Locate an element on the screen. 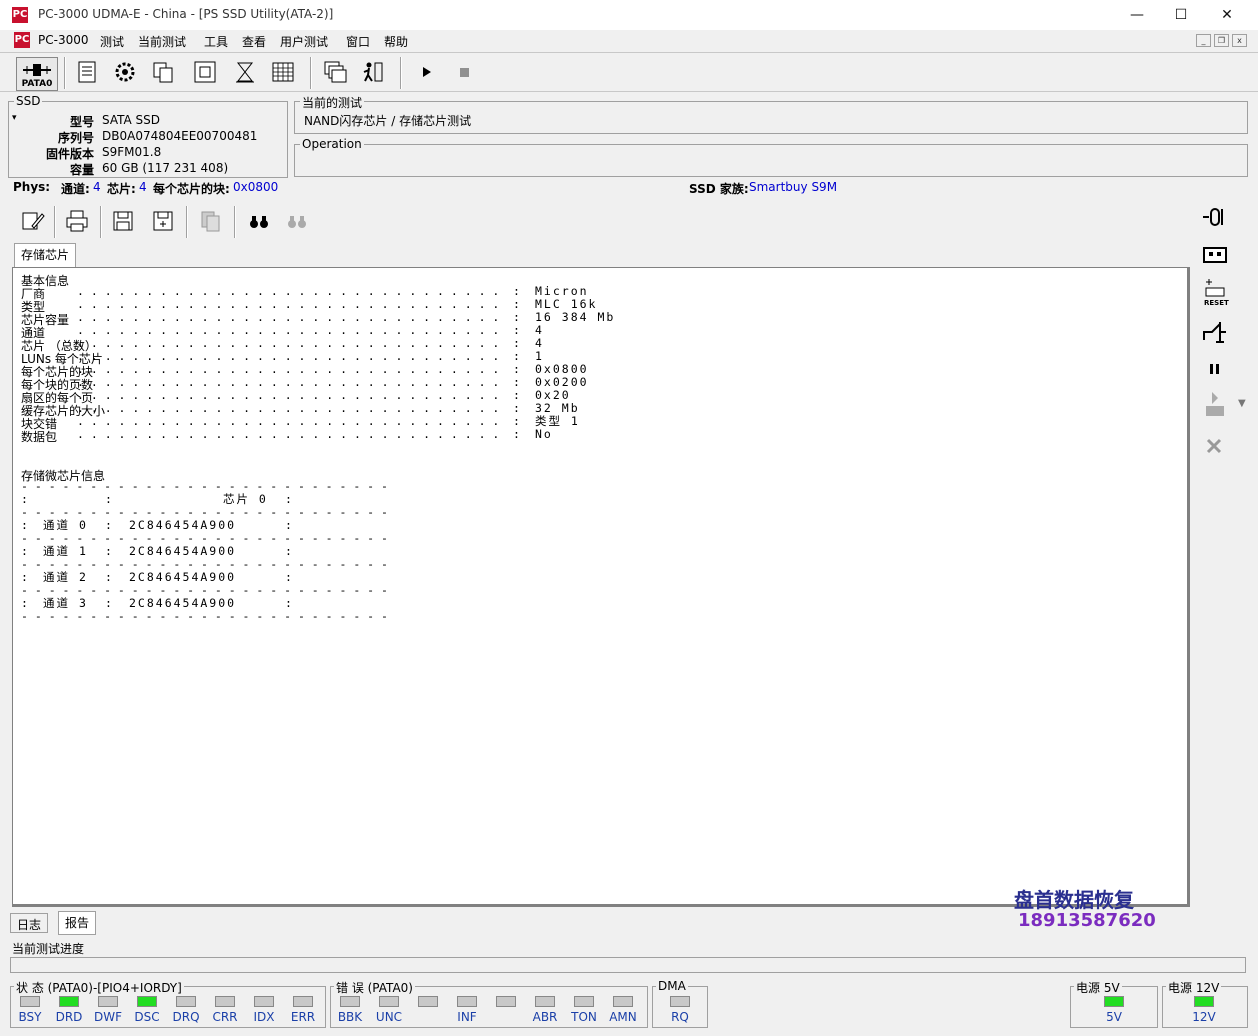 This screenshot has width=1258, height=1036. stop-icon is located at coordinates (465, 72).